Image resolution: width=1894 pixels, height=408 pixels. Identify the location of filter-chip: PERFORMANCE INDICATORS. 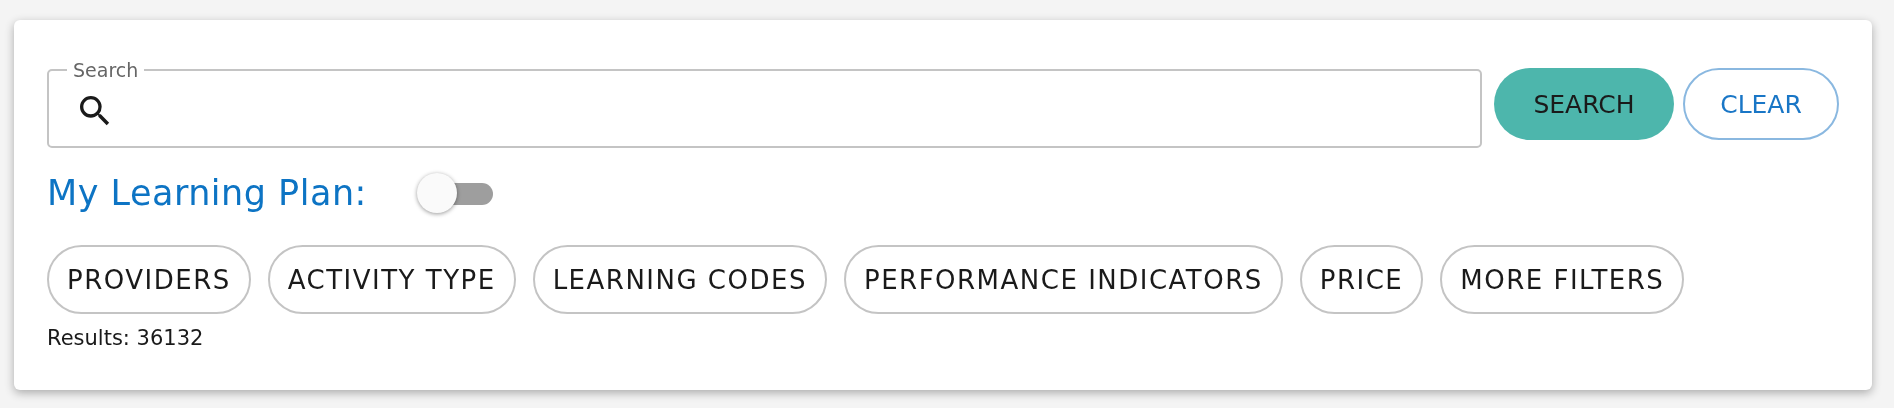
(1063, 279).